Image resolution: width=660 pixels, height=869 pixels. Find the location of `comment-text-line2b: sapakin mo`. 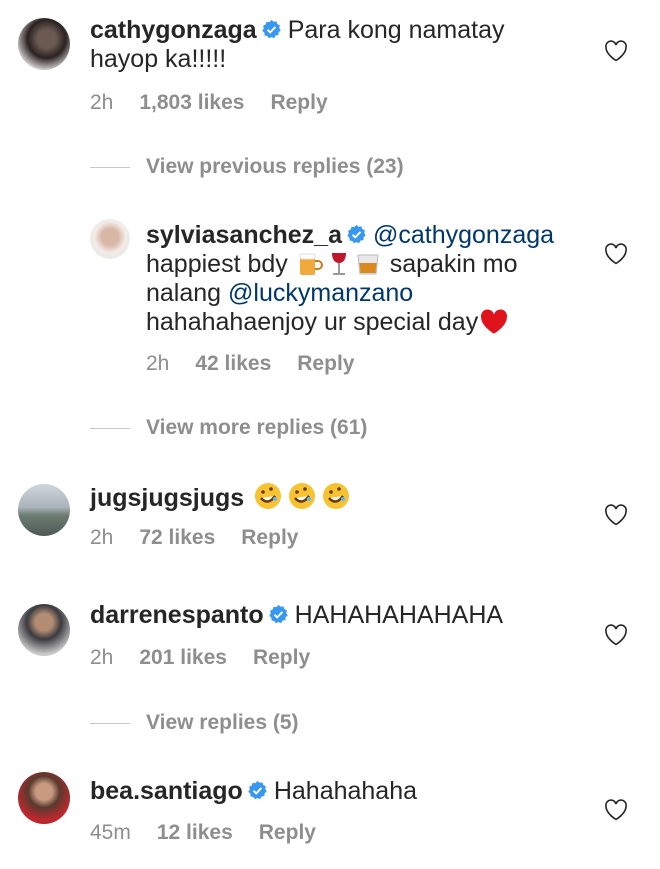

comment-text-line2b: sapakin mo is located at coordinates (453, 264).